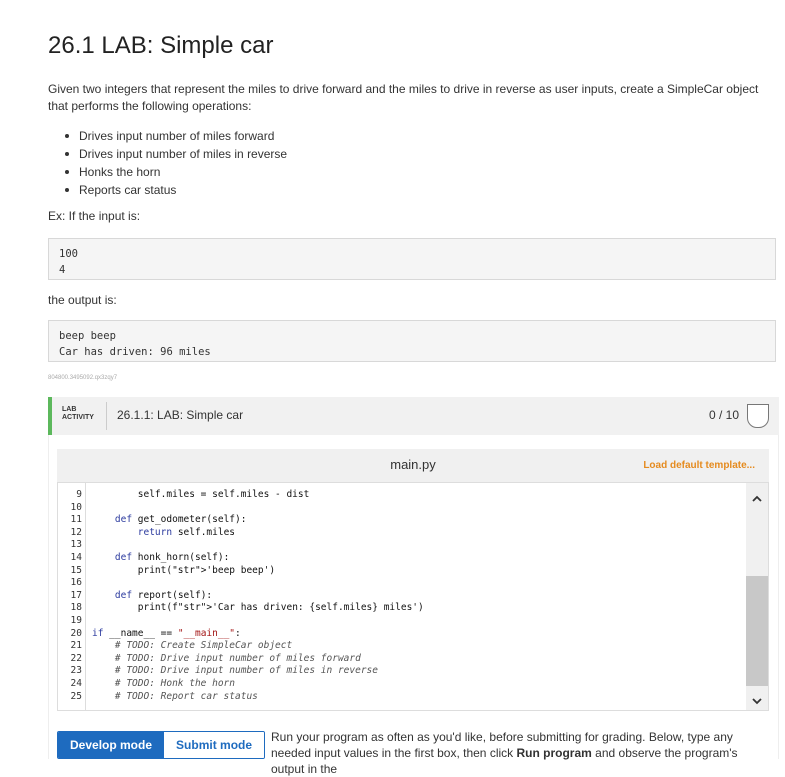  What do you see at coordinates (398, 533) in the screenshot?
I see `code-line: 12 return self.miles` at bounding box center [398, 533].